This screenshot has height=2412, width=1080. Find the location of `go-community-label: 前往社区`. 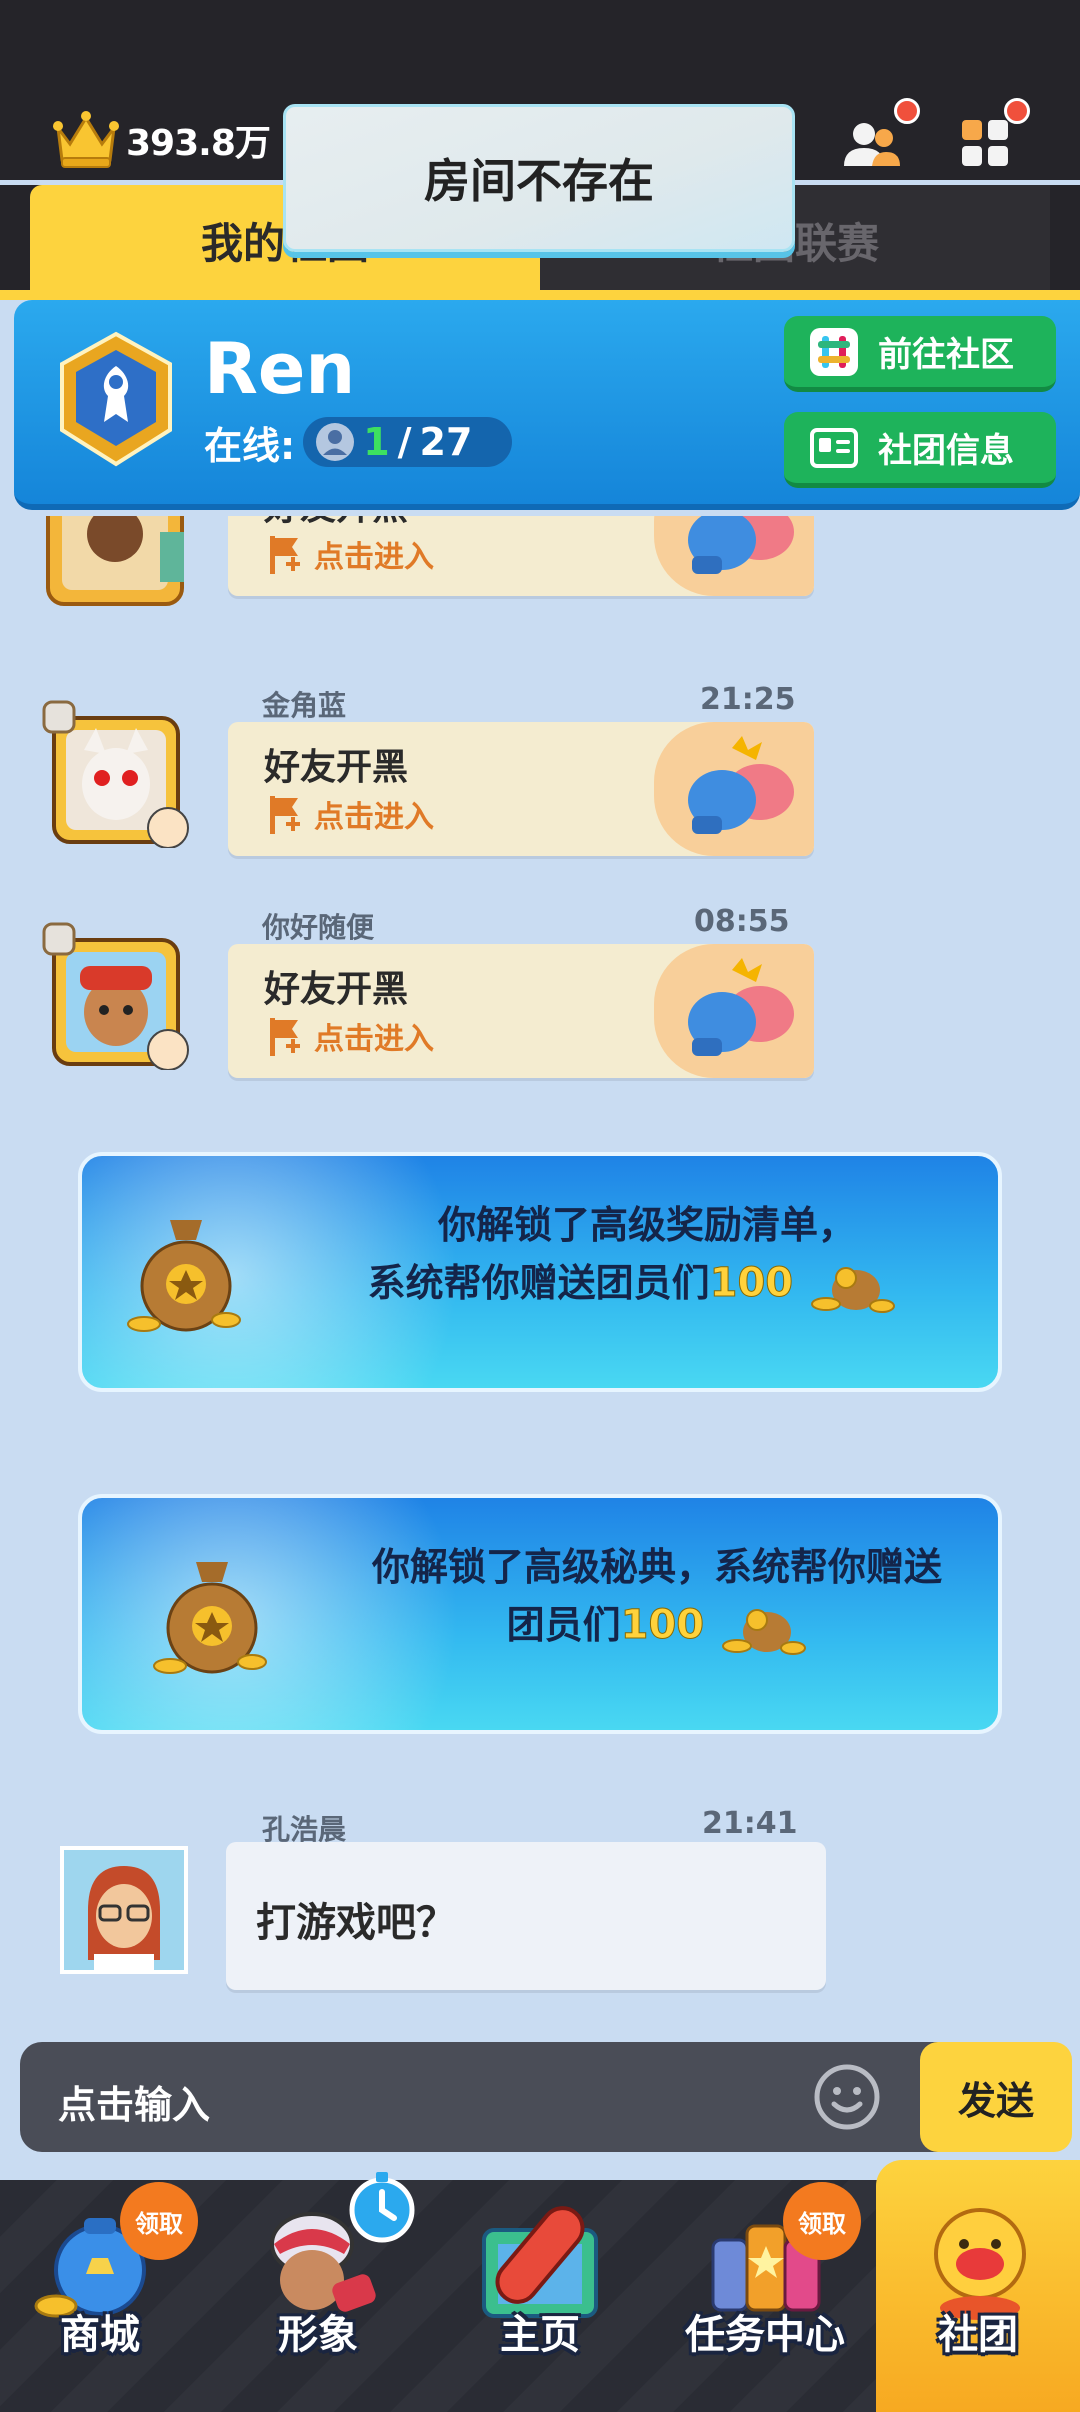

go-community-label: 前往社区 is located at coordinates (946, 355).